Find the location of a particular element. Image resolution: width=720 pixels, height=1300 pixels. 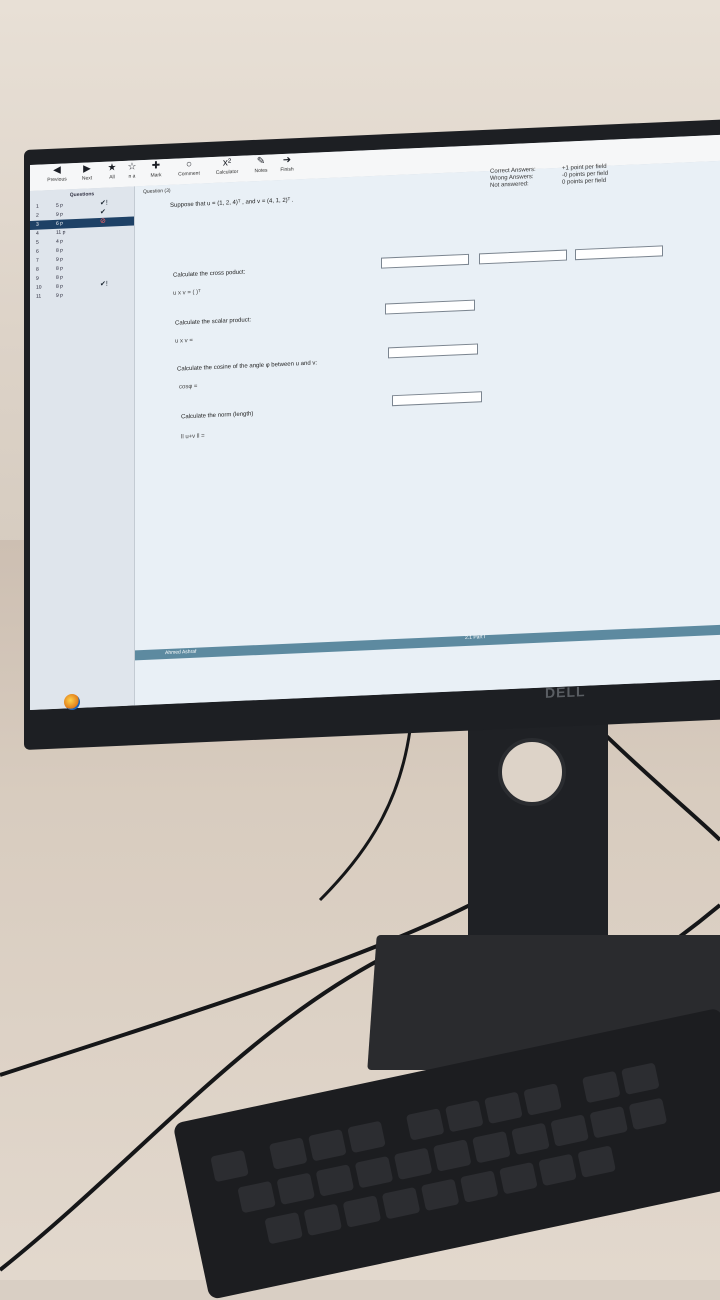

exit-icon: ➜ is located at coordinates (287, 160).